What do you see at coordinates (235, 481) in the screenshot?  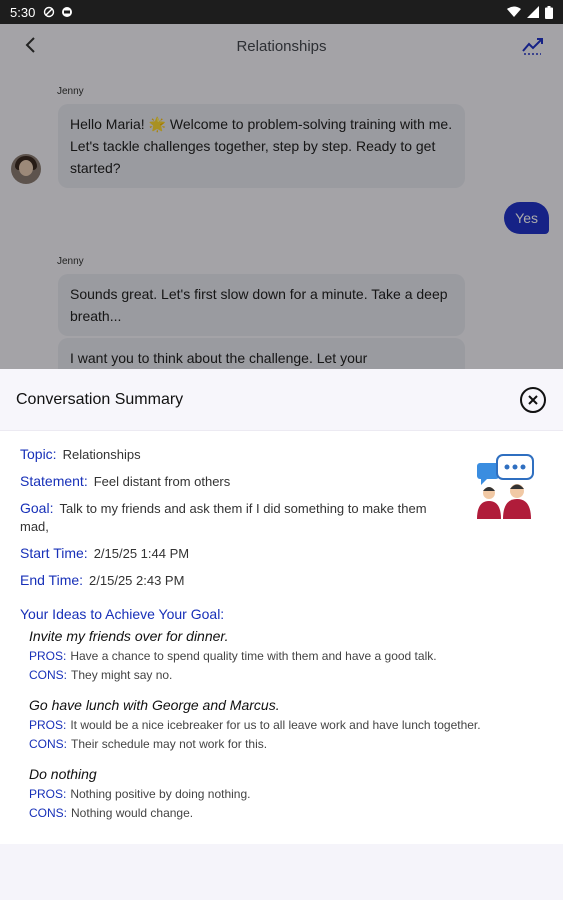 I see `statement-field: Statement: Feel distant from others` at bounding box center [235, 481].